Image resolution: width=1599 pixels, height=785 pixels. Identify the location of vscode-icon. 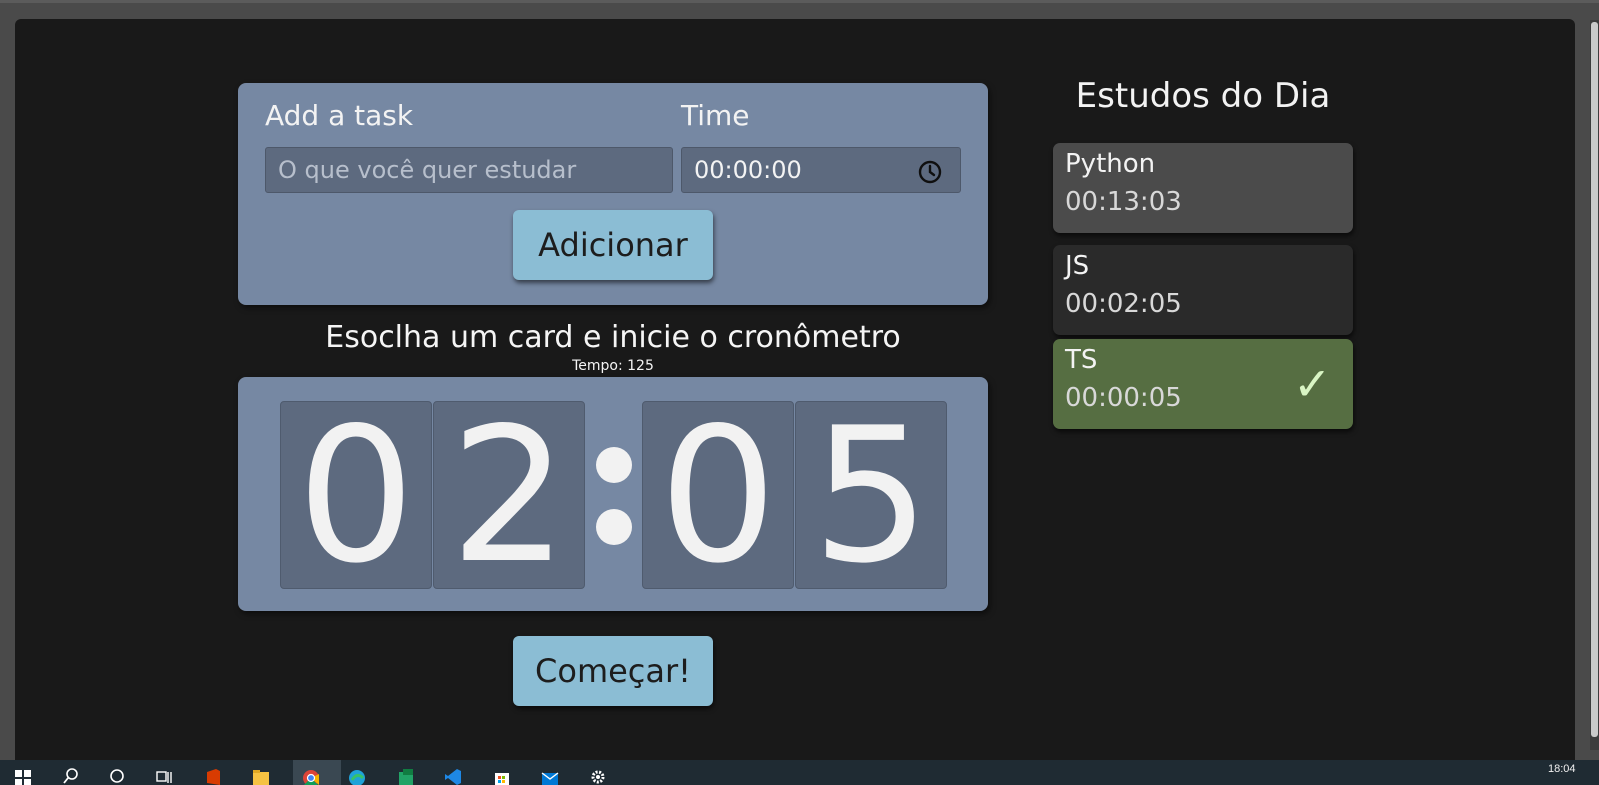
(453, 775).